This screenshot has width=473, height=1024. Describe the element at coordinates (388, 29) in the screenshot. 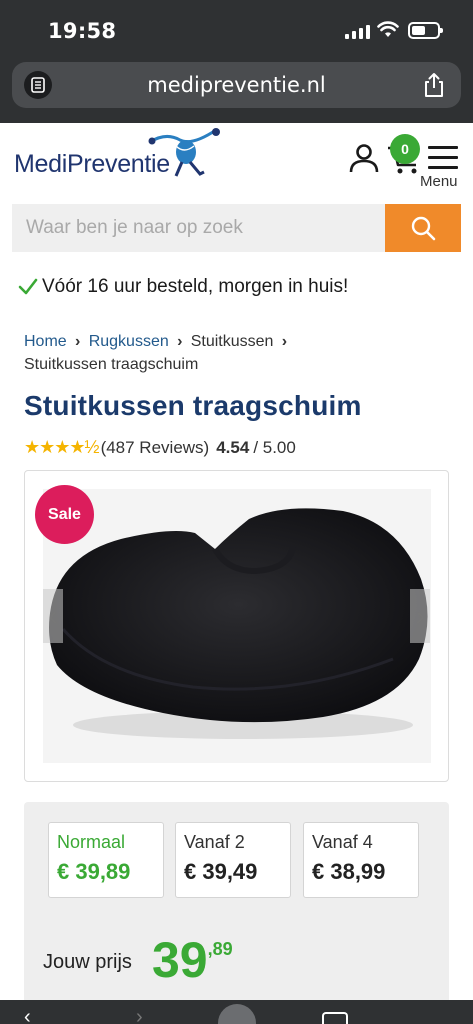

I see `wifi-icon` at that location.